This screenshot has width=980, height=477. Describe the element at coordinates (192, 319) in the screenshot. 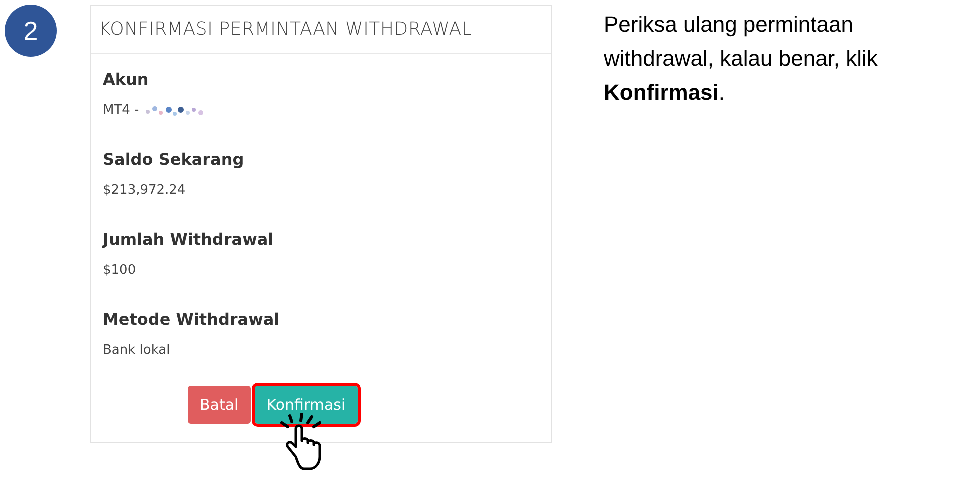

I see `field-label: Metode Withdrawal` at that location.